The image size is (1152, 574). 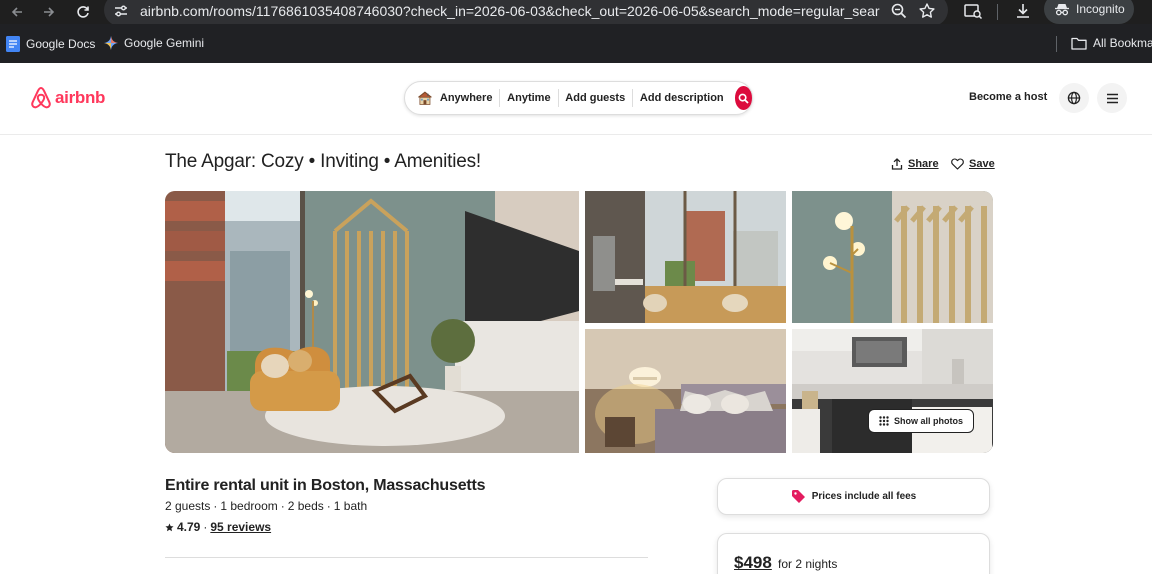 I want to click on save-label: Save, so click(x=982, y=164).